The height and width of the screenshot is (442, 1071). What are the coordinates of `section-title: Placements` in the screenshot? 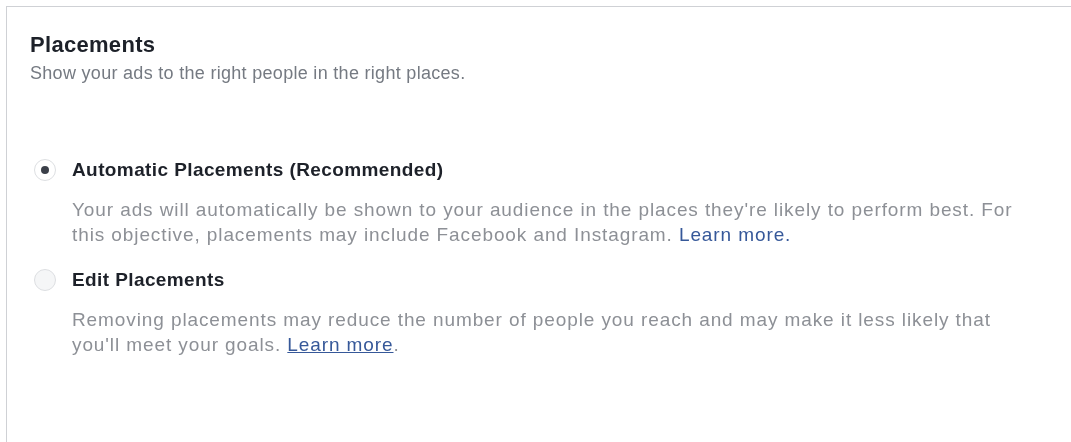 It's located at (93, 45).